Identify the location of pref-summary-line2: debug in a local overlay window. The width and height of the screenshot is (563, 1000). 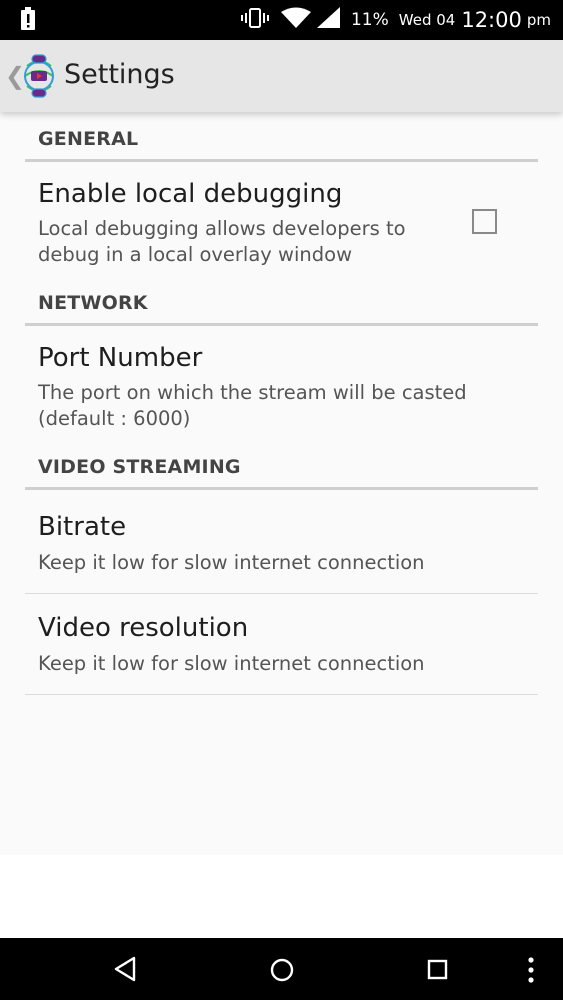
(195, 254).